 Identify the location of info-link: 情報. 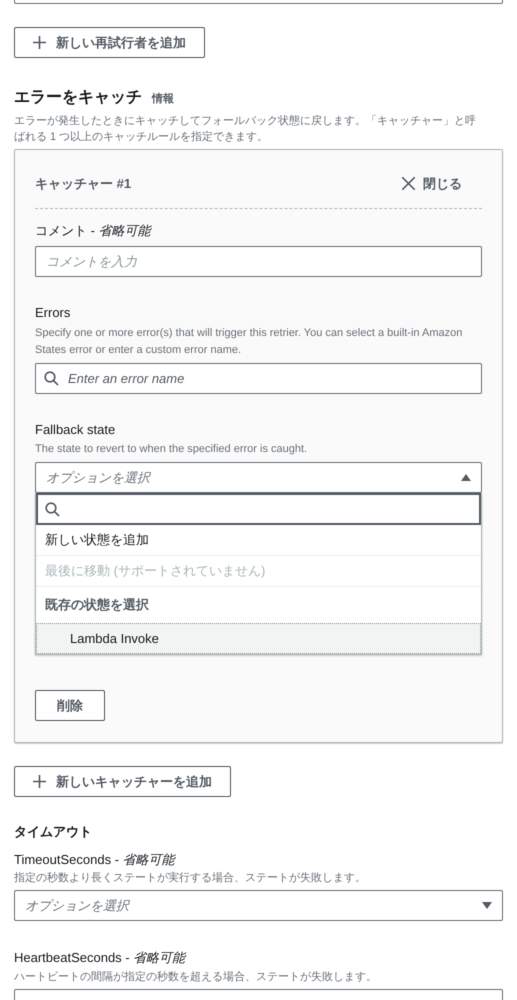
(163, 99).